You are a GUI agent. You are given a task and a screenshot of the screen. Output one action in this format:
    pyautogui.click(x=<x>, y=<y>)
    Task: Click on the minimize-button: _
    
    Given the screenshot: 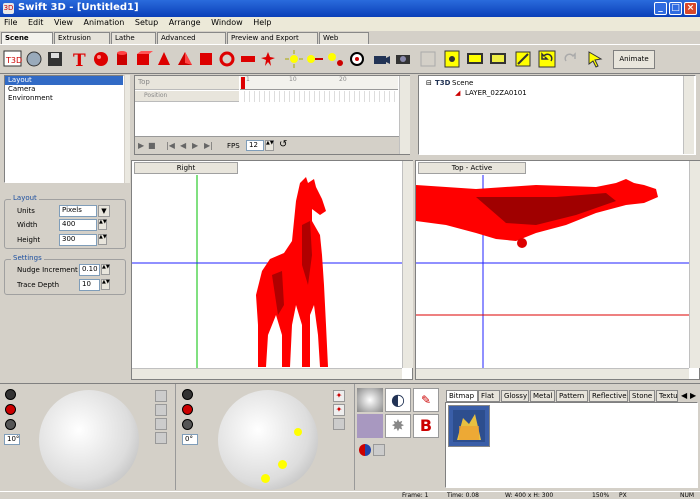 What is the action you would take?
    pyautogui.click(x=660, y=8)
    